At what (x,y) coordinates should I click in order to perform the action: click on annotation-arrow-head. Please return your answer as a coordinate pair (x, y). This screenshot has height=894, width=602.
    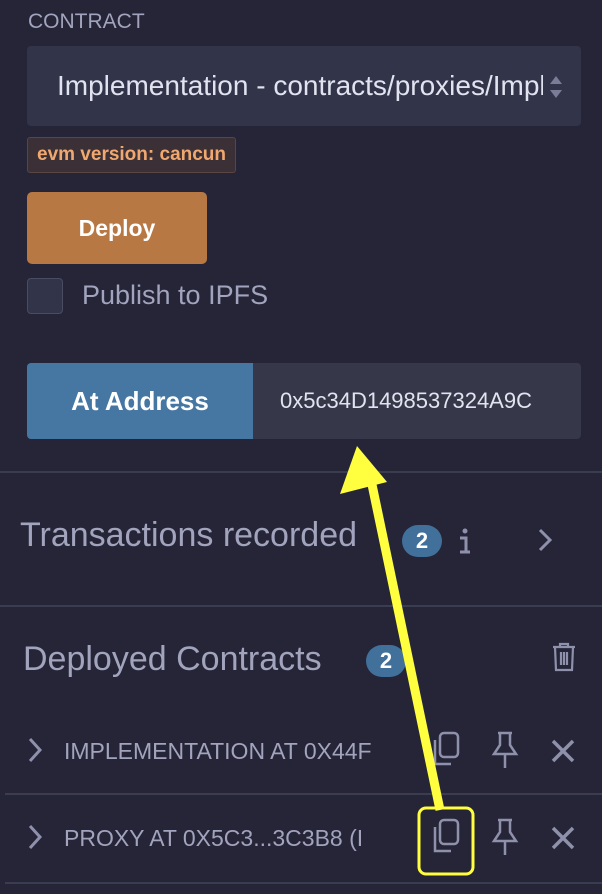
    Looking at the image, I should click on (363, 470).